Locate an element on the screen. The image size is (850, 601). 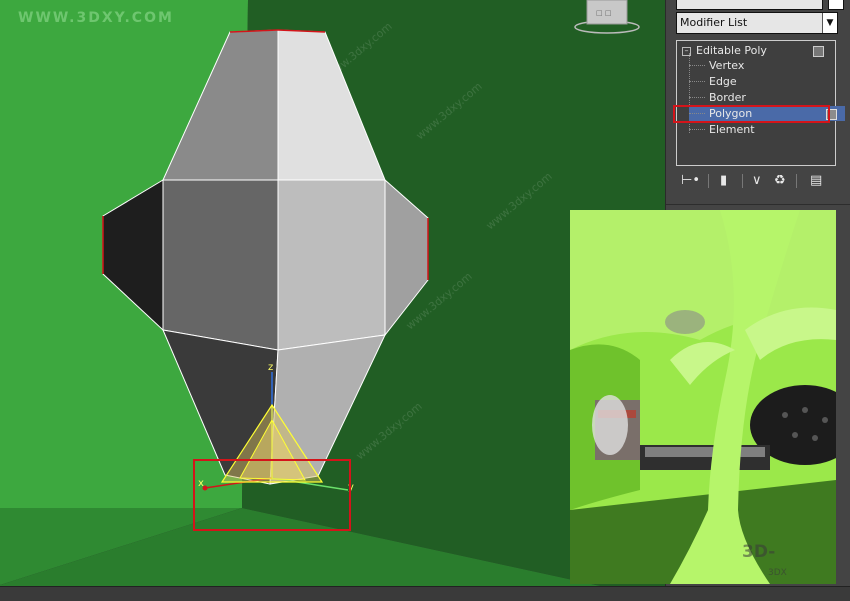
object-color-swatch is located at coordinates (836, 5).